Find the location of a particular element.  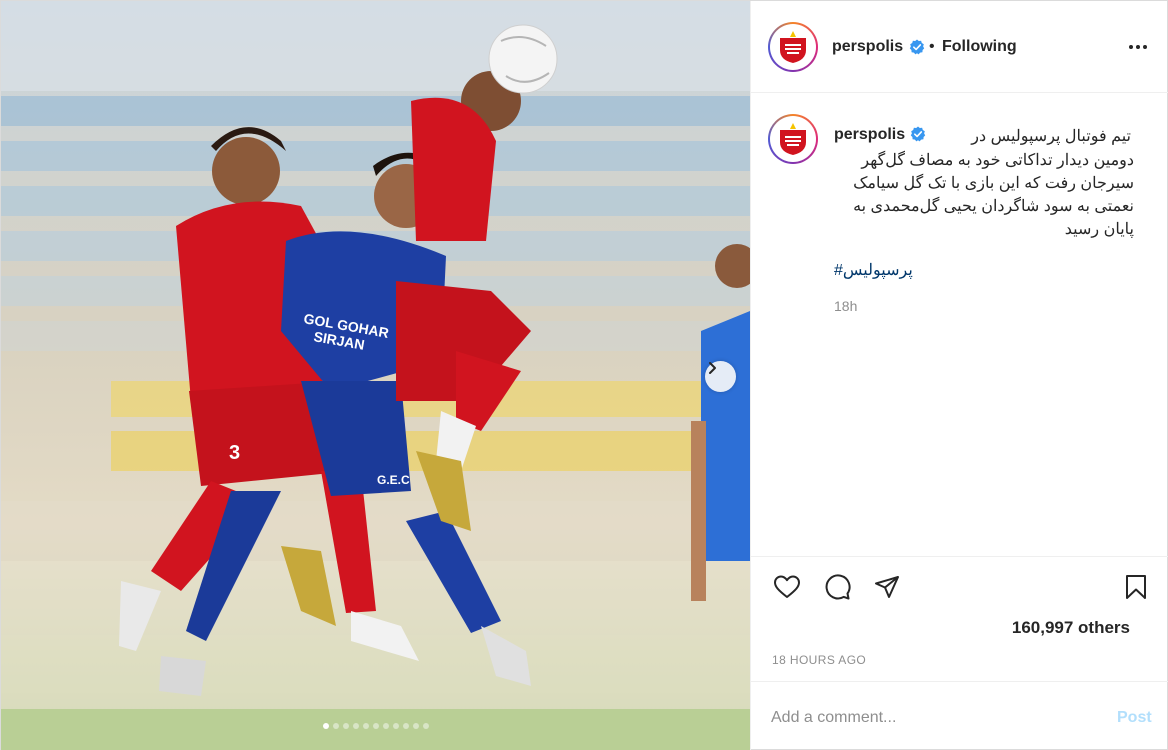

bookmark-icon is located at coordinates (1136, 587).